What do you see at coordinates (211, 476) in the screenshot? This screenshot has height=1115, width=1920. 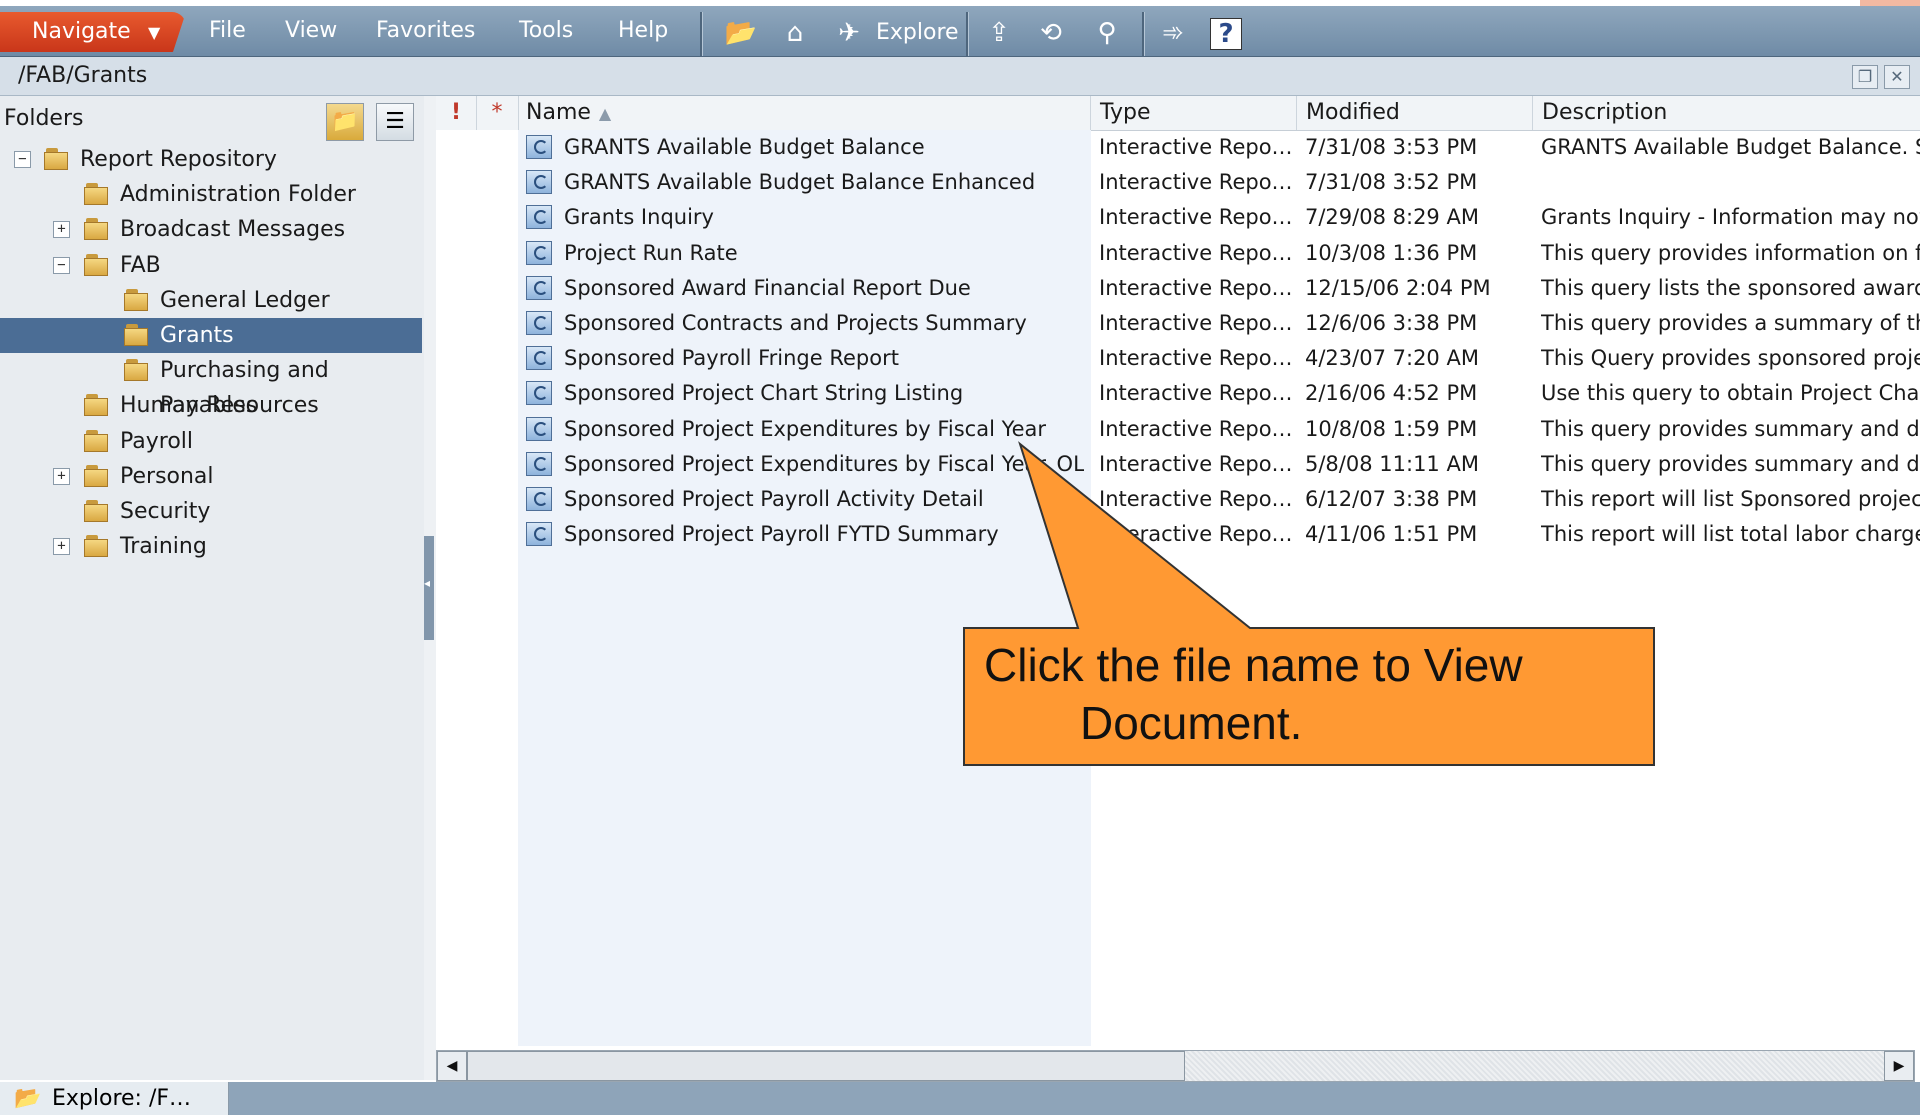 I see `tree-item-personal: + Personal` at bounding box center [211, 476].